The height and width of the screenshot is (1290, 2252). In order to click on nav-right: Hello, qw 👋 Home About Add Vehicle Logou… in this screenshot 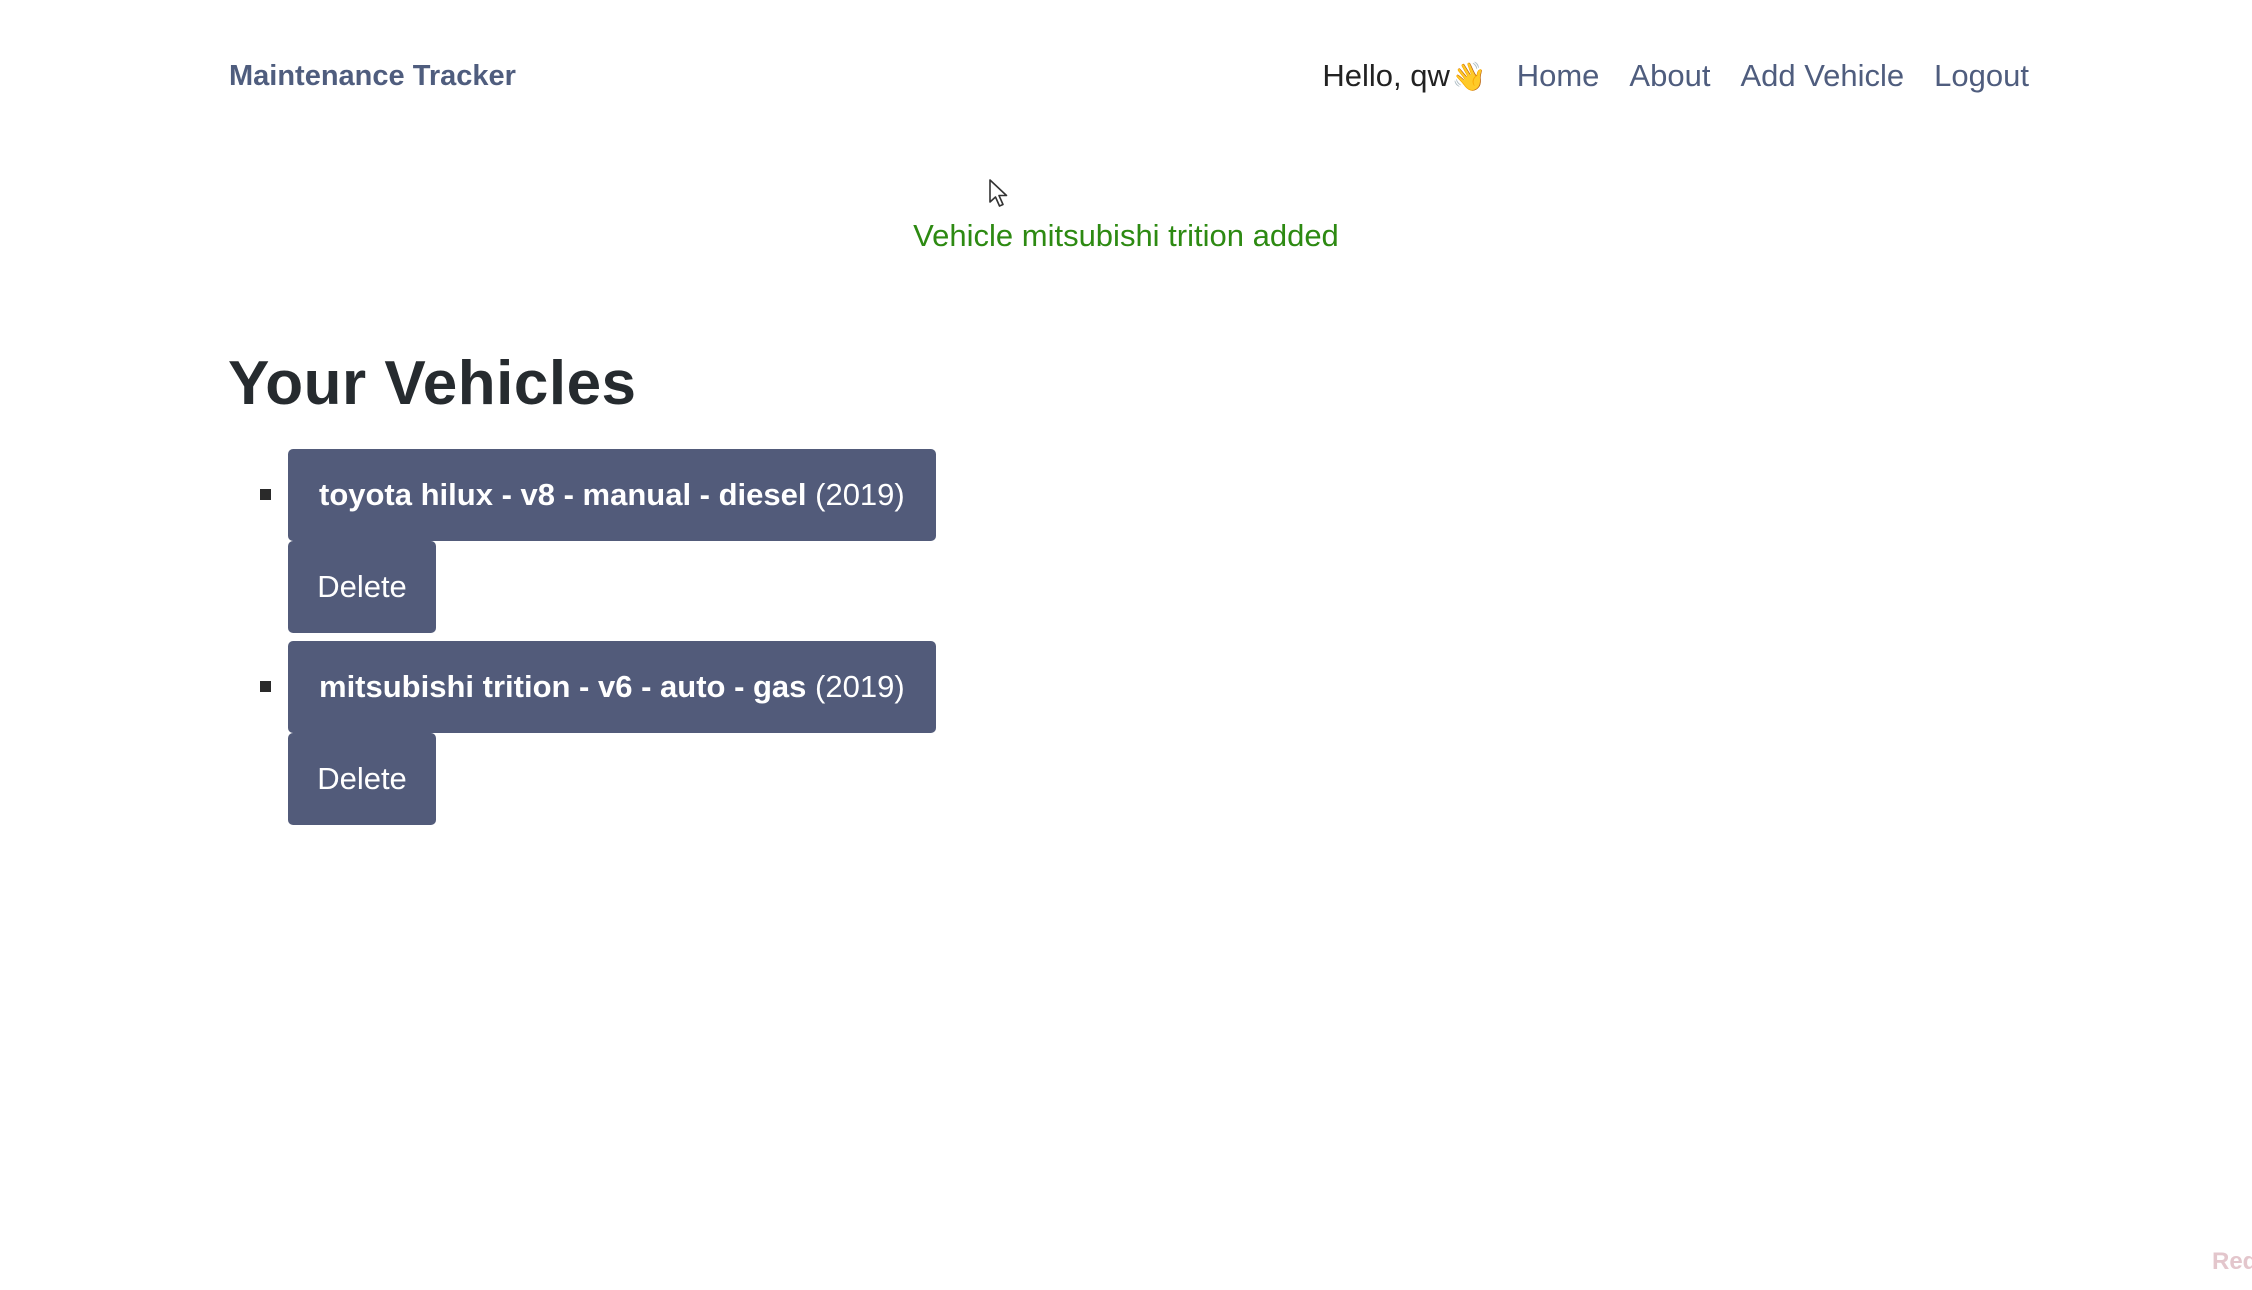, I will do `click(1675, 76)`.